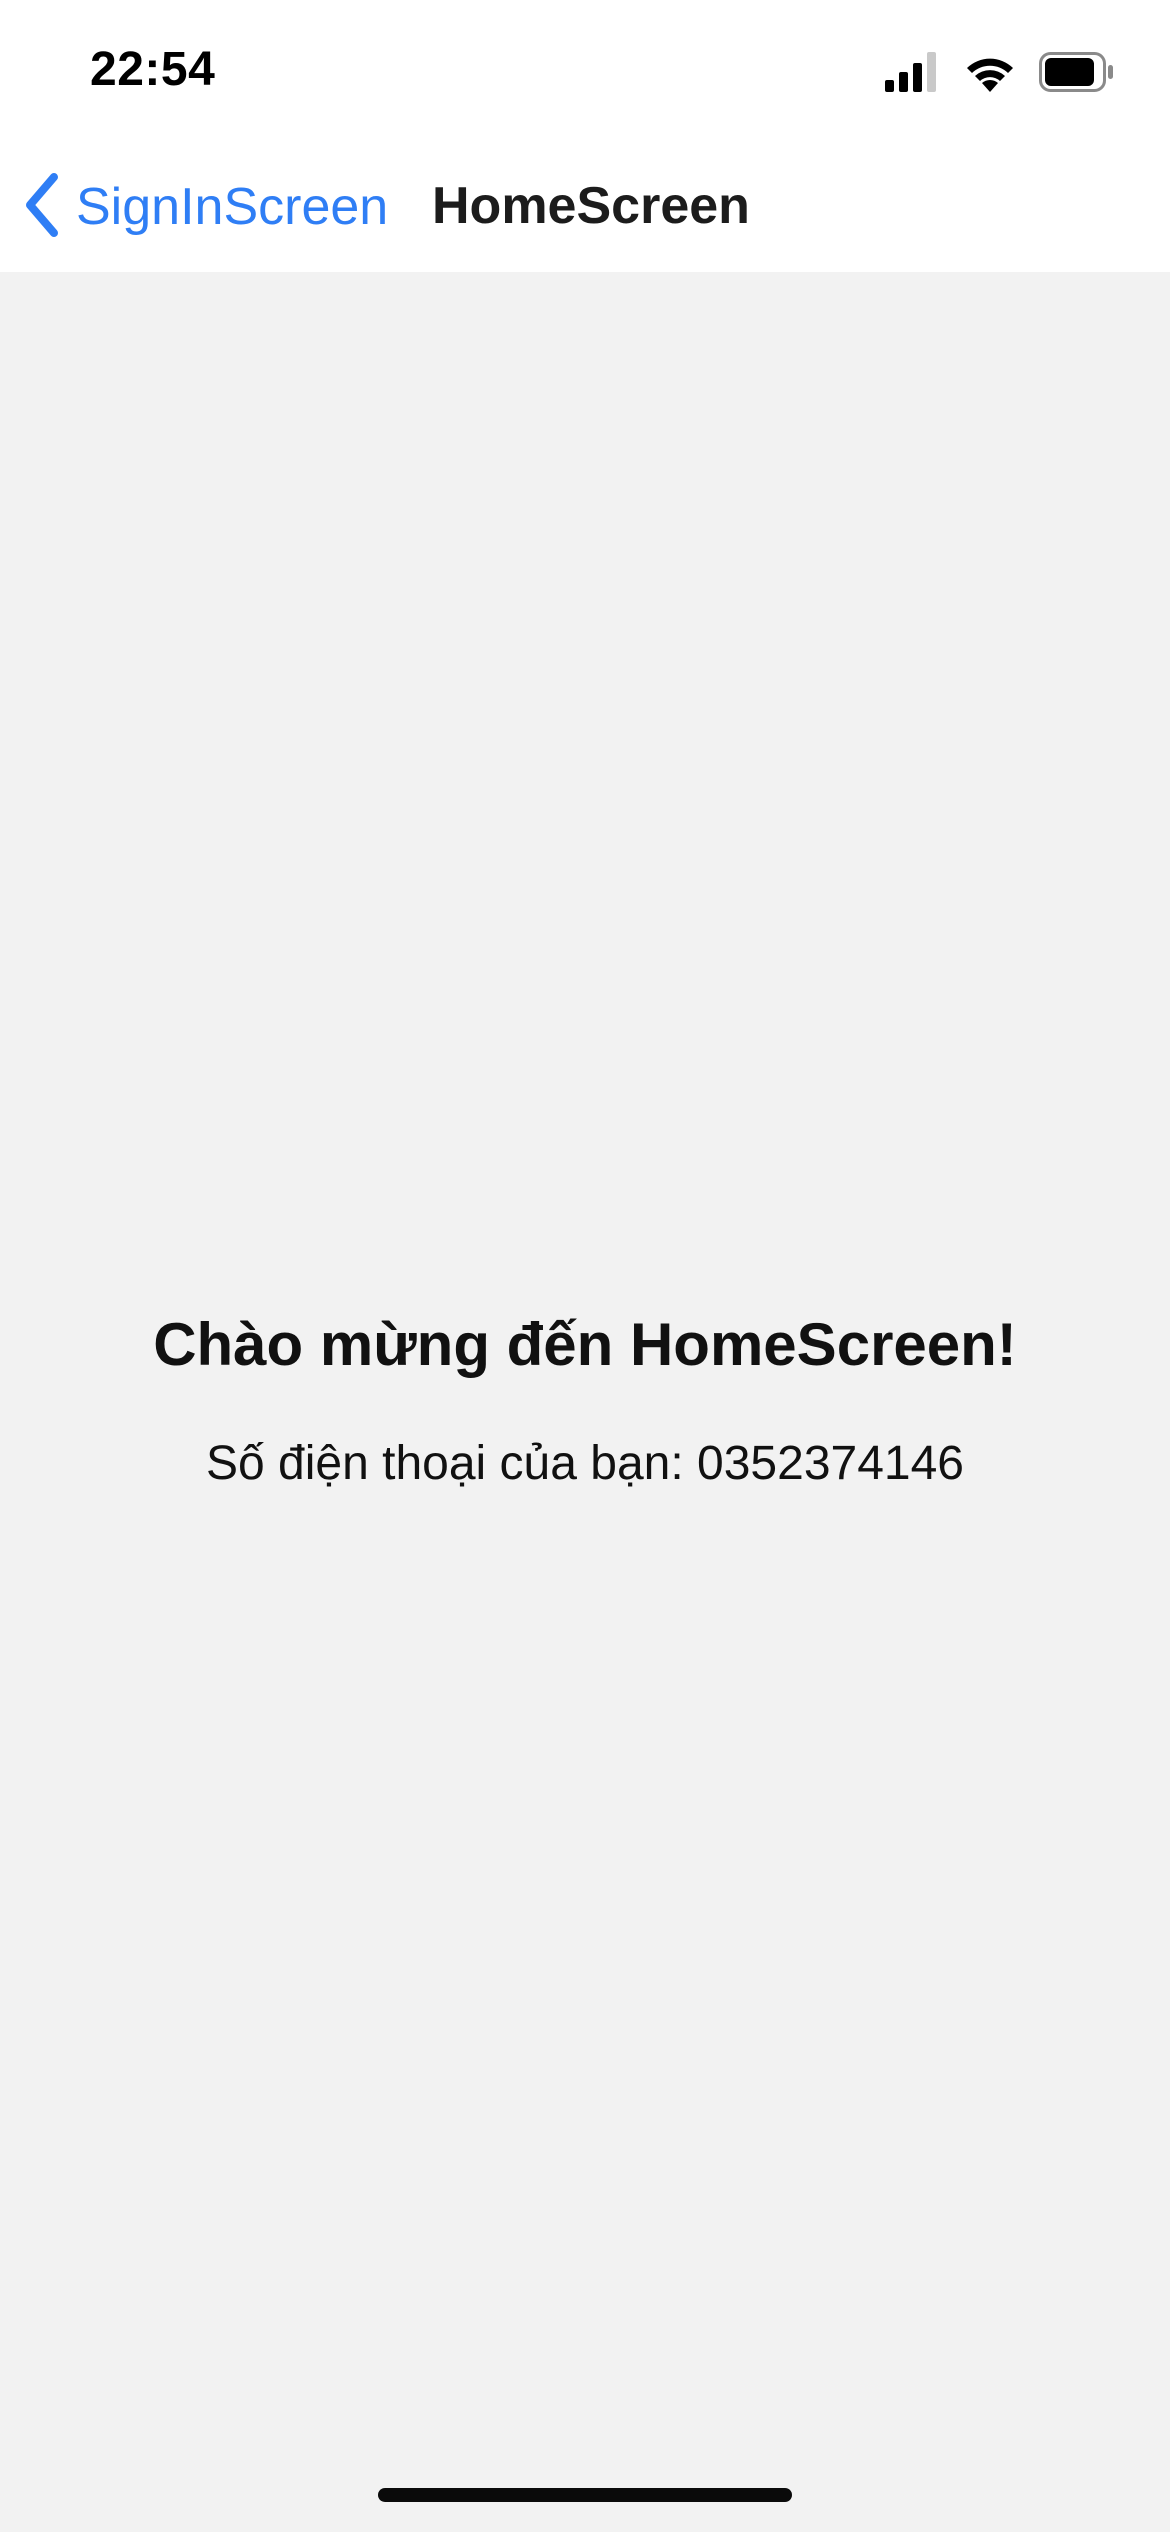  I want to click on navigation-bar: SignInScreen HomeScreen, so click(585, 212).